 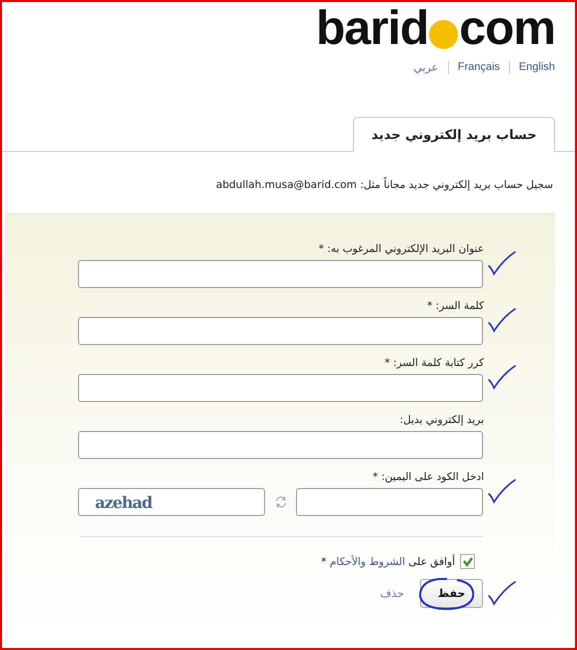 I want to click on delete-link: حذف, so click(x=392, y=593).